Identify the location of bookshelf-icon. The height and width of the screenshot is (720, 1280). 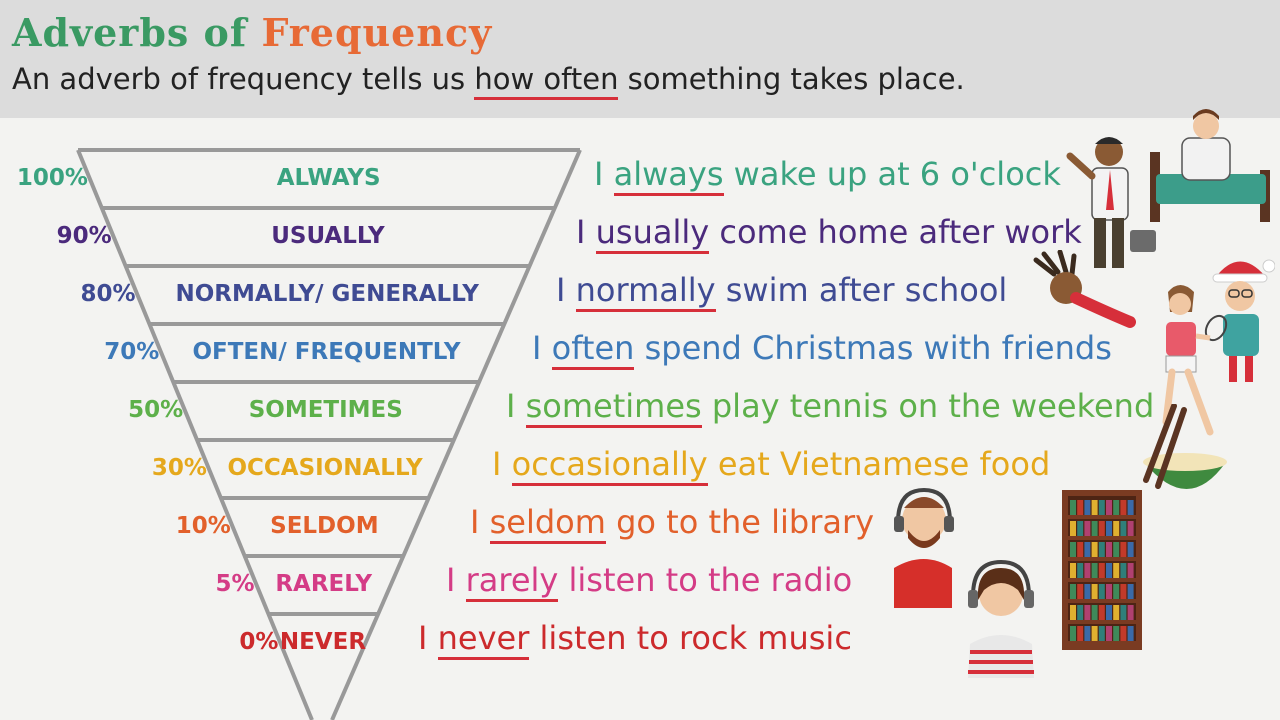
(1102, 570).